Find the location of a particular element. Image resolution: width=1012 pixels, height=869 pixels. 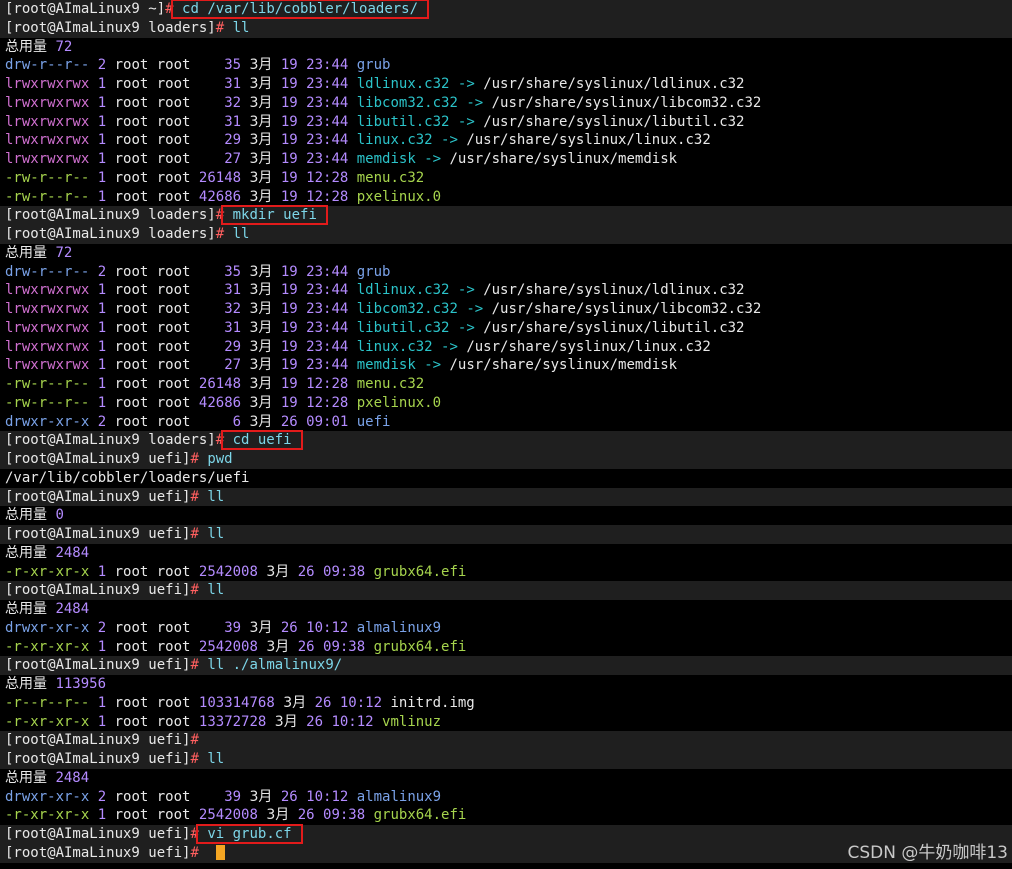

command-text: vi grub.cf is located at coordinates (249, 834).